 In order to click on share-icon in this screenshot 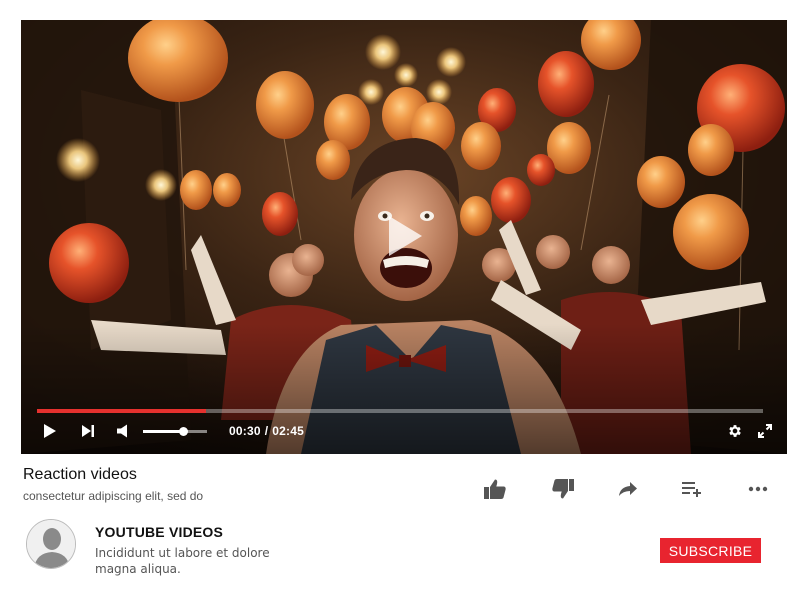, I will do `click(628, 489)`.